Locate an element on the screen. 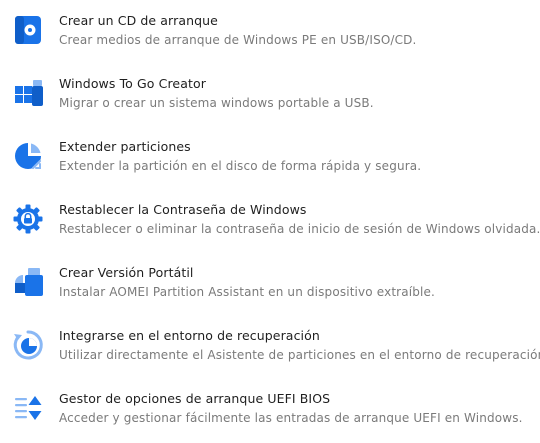 The width and height of the screenshot is (540, 443). tool-title: Integrarse en el entorno de recuperación is located at coordinates (189, 335).